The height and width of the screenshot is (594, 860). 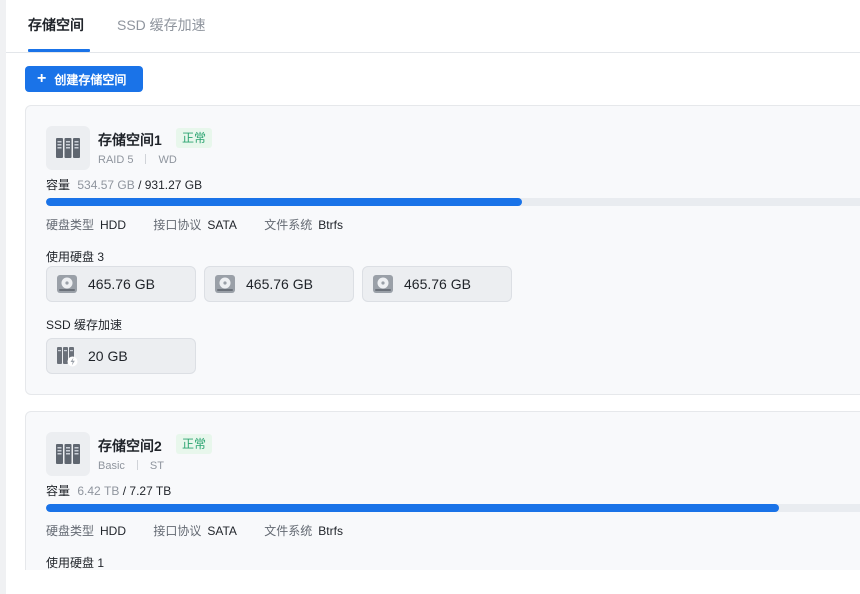 I want to click on tab-bar: 存储空间 SSD 缓存加速, so click(x=433, y=26).